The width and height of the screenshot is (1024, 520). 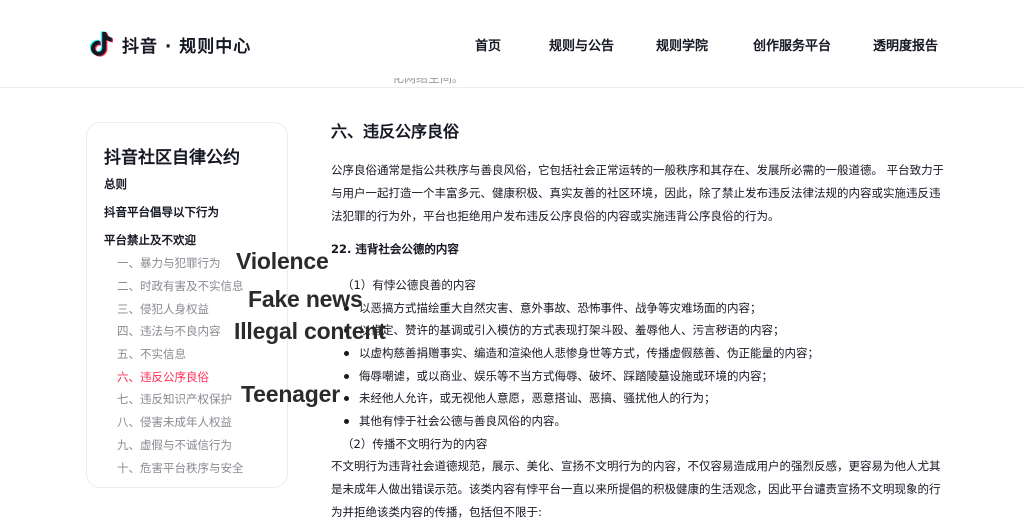 What do you see at coordinates (282, 261) in the screenshot?
I see `overlay-label-violence: Violence` at bounding box center [282, 261].